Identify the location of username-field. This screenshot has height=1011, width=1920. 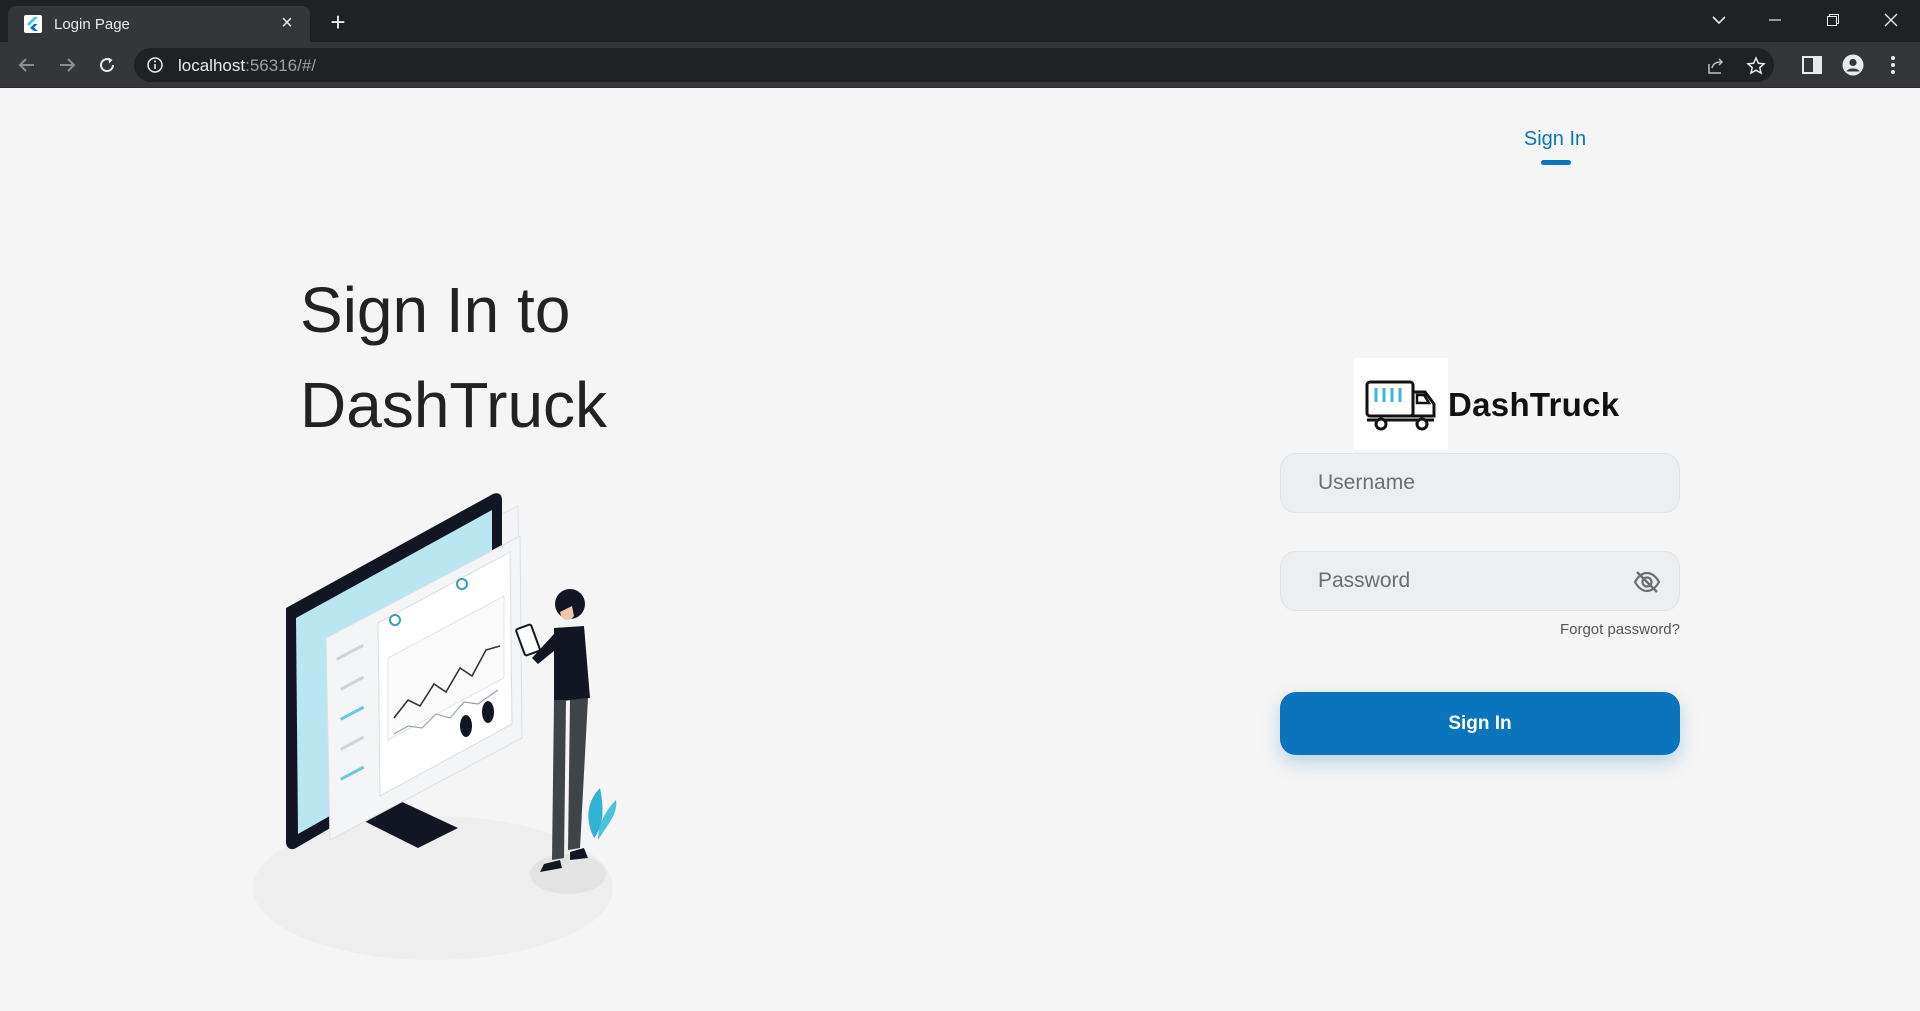
(1480, 483).